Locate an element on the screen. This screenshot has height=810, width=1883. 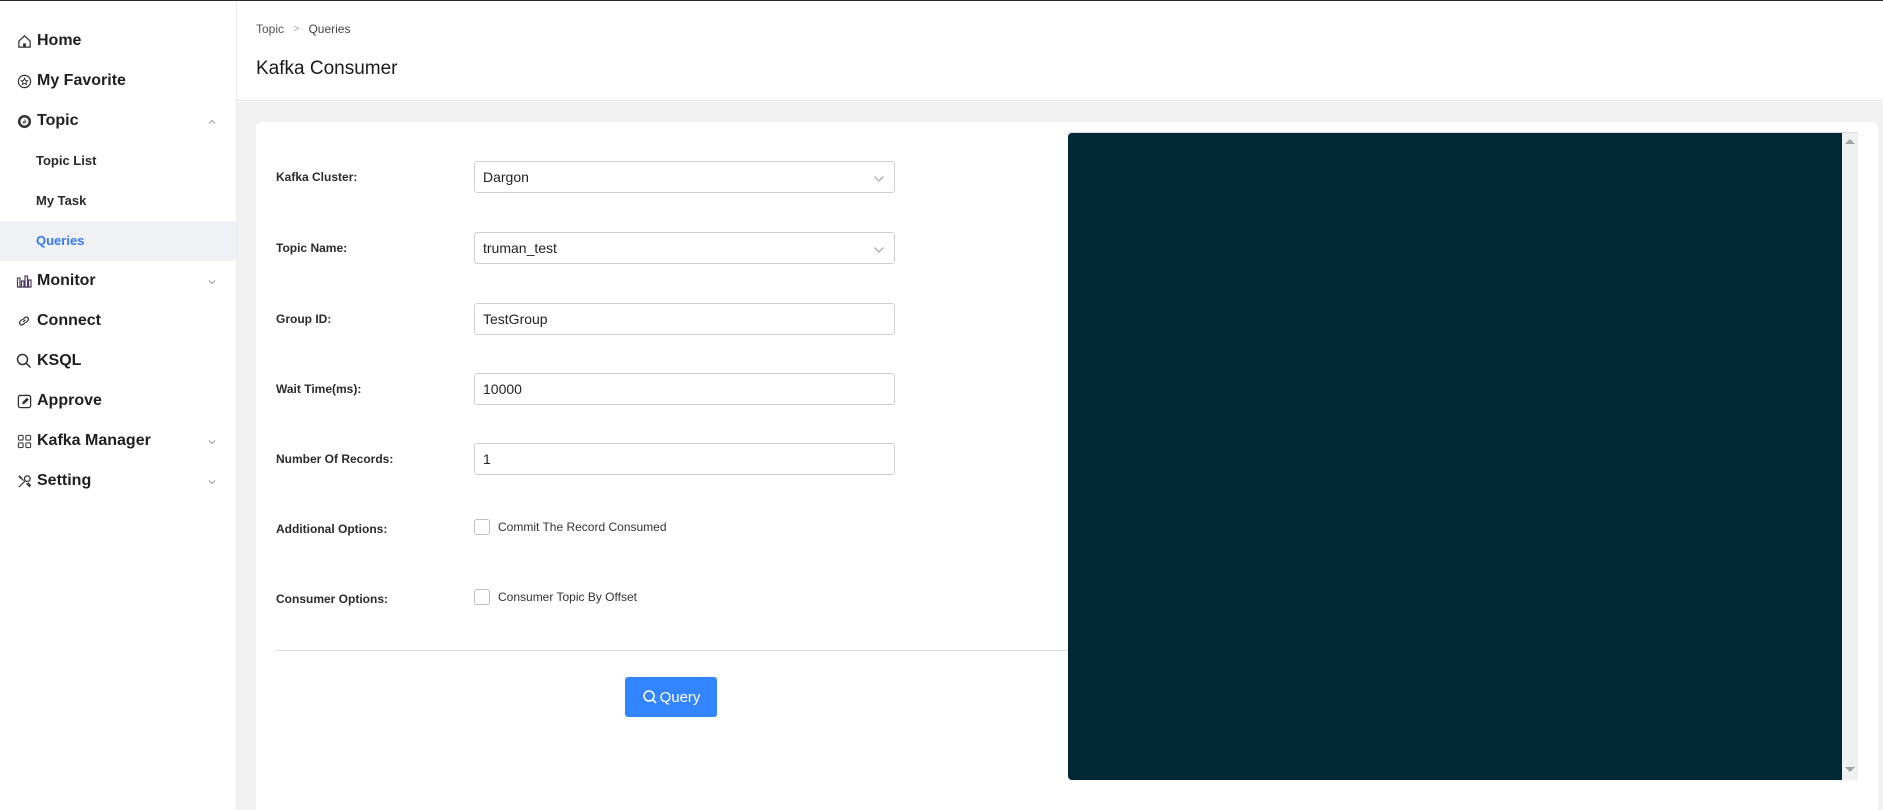
consume-by-offset-option: Consumer Topic By Offset is located at coordinates (555, 597).